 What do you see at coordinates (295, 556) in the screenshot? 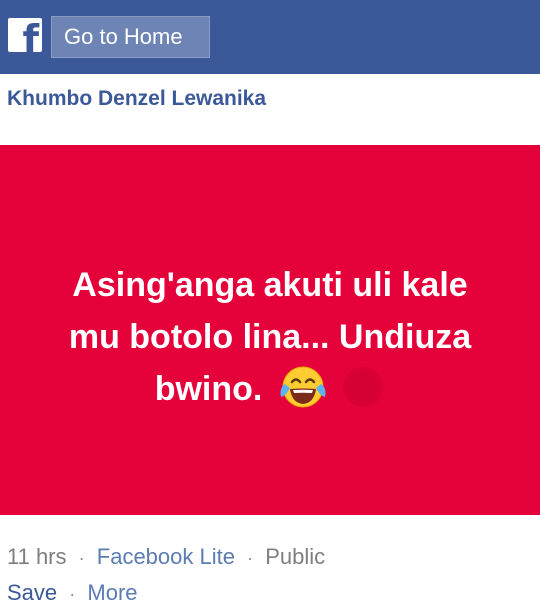
I see `post-privacy-label: Public` at bounding box center [295, 556].